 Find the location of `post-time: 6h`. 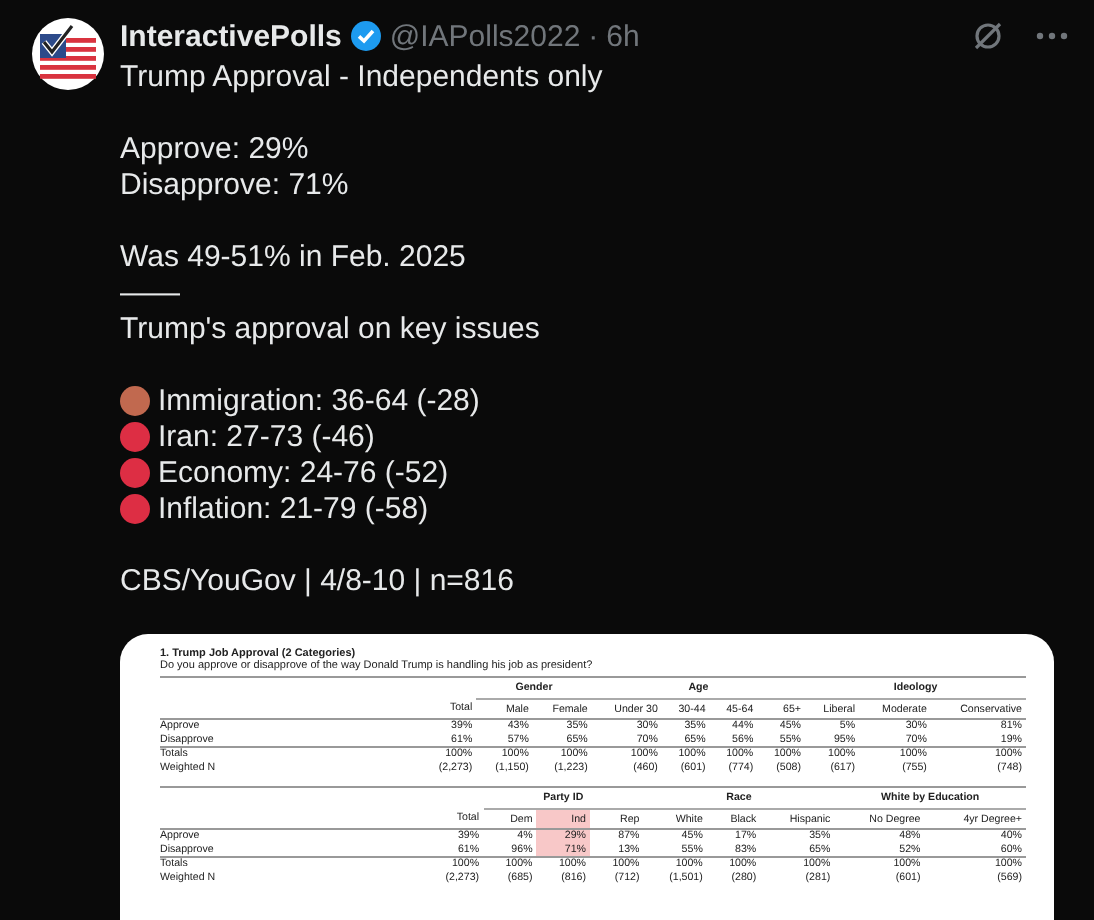

post-time: 6h is located at coordinates (623, 36).